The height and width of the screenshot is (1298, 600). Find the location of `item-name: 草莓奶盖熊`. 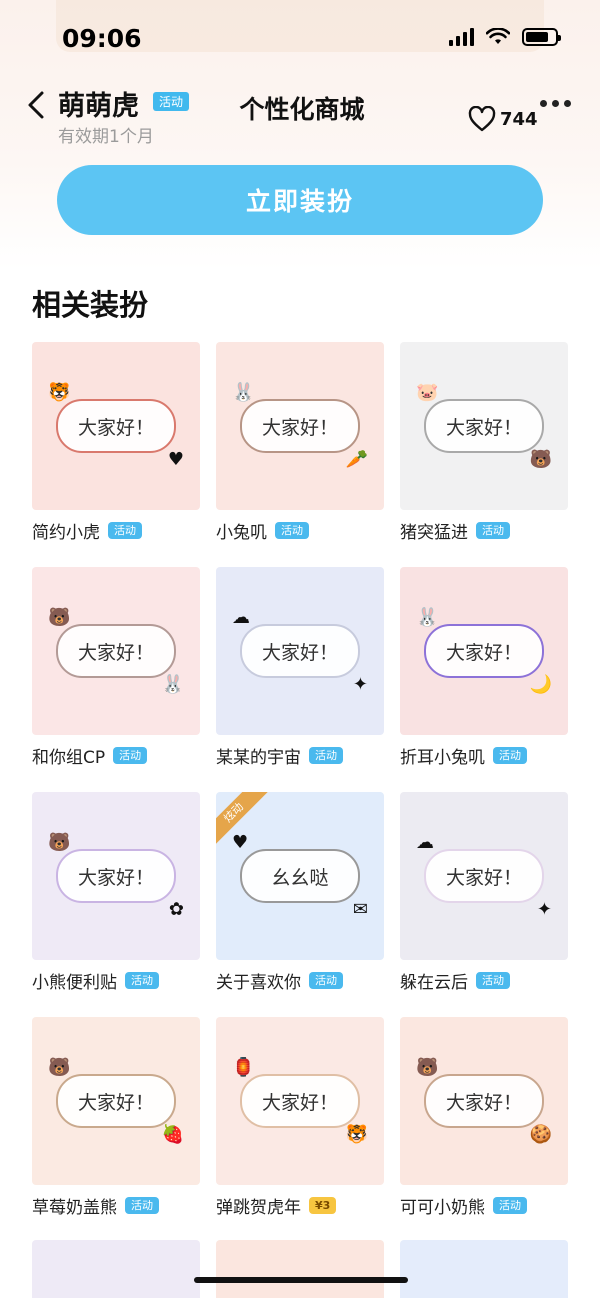

item-name: 草莓奶盖熊 is located at coordinates (74, 1207).